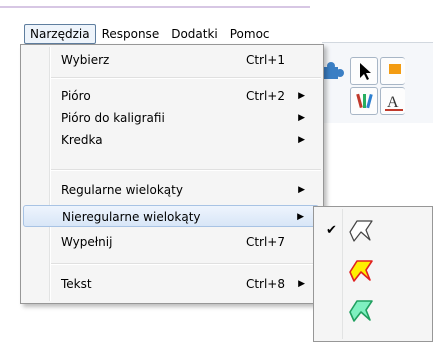 This screenshot has width=433, height=342. Describe the element at coordinates (250, 34) in the screenshot. I see `menubar-pomoc: Pomoc` at that location.